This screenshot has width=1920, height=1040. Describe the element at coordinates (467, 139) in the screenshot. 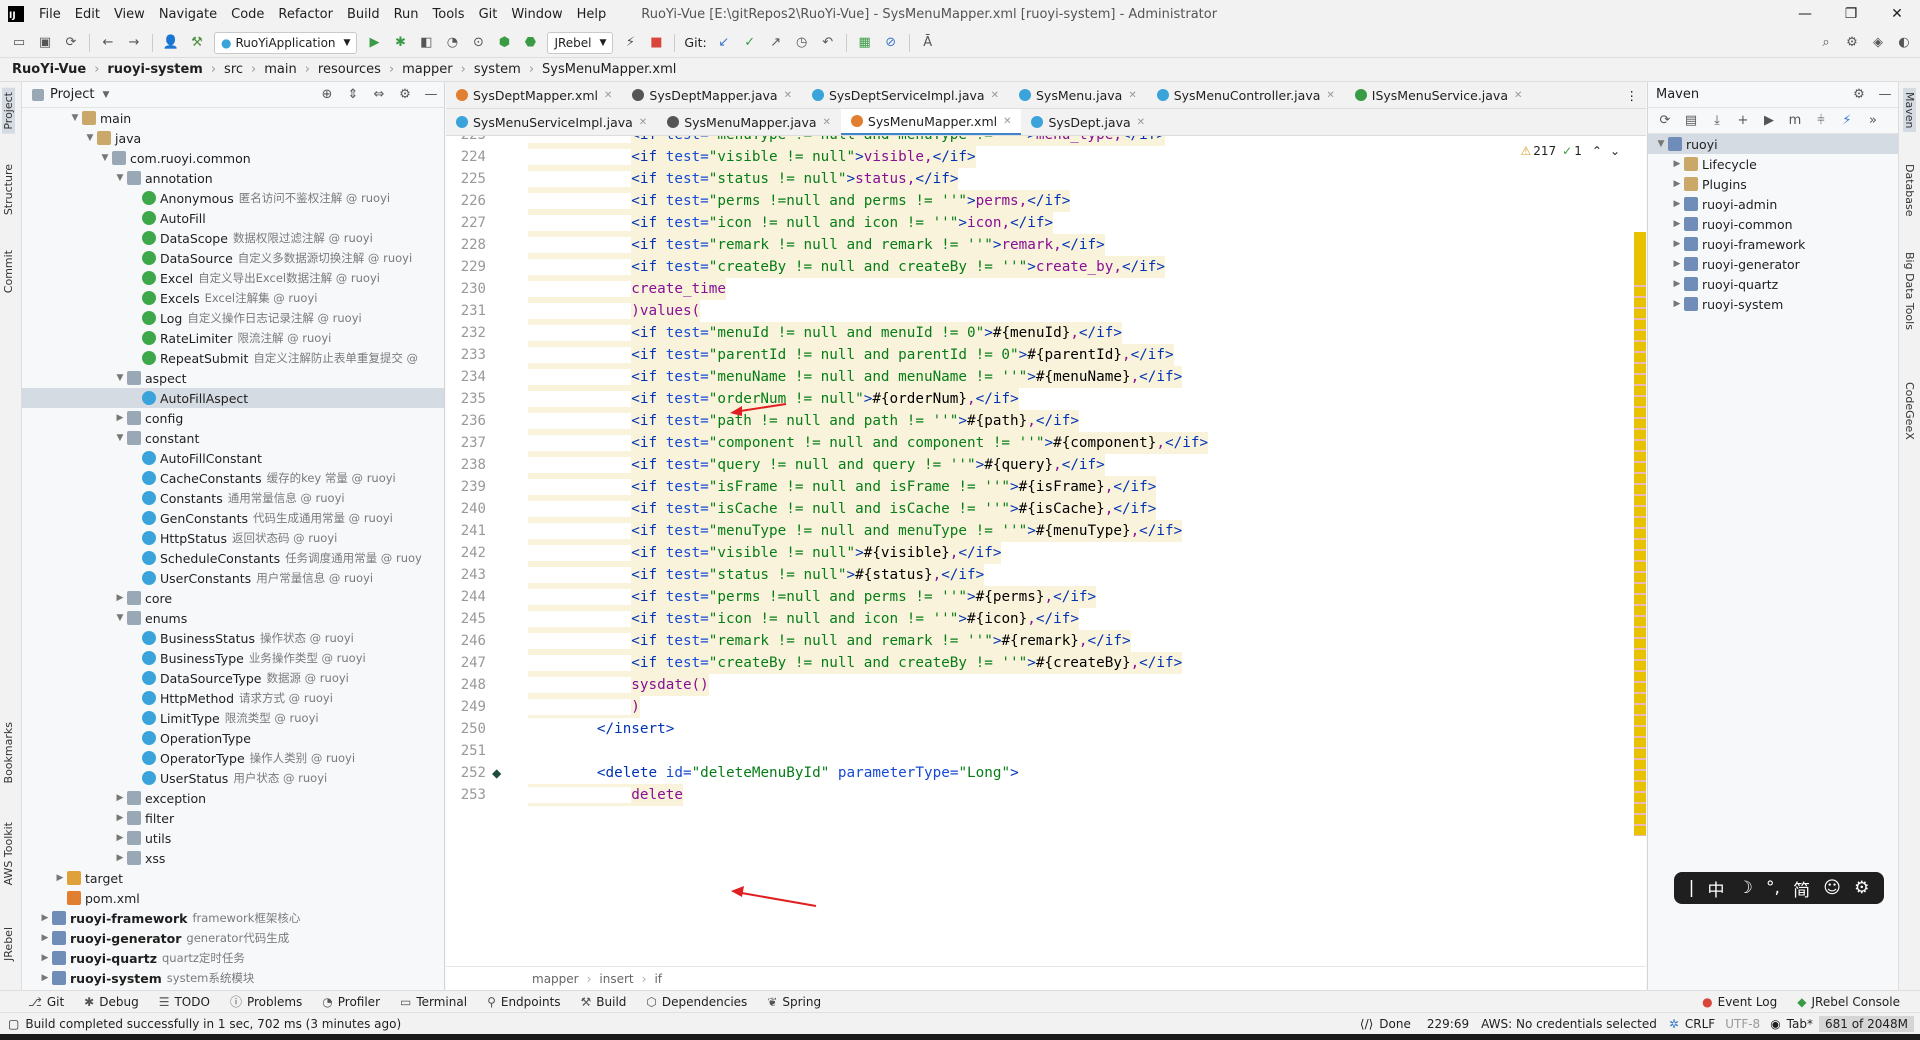

I see `line-number: 223` at that location.